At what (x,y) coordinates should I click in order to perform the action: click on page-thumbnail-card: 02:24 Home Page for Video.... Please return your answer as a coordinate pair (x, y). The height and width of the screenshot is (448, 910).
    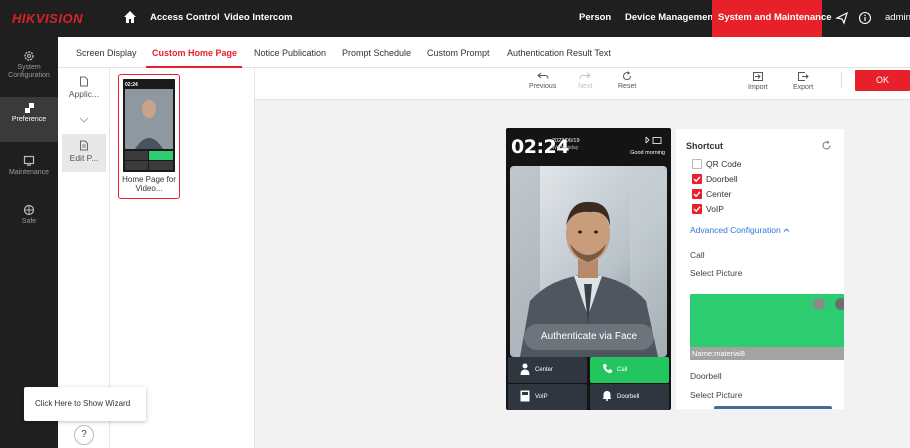
    Looking at the image, I should click on (149, 136).